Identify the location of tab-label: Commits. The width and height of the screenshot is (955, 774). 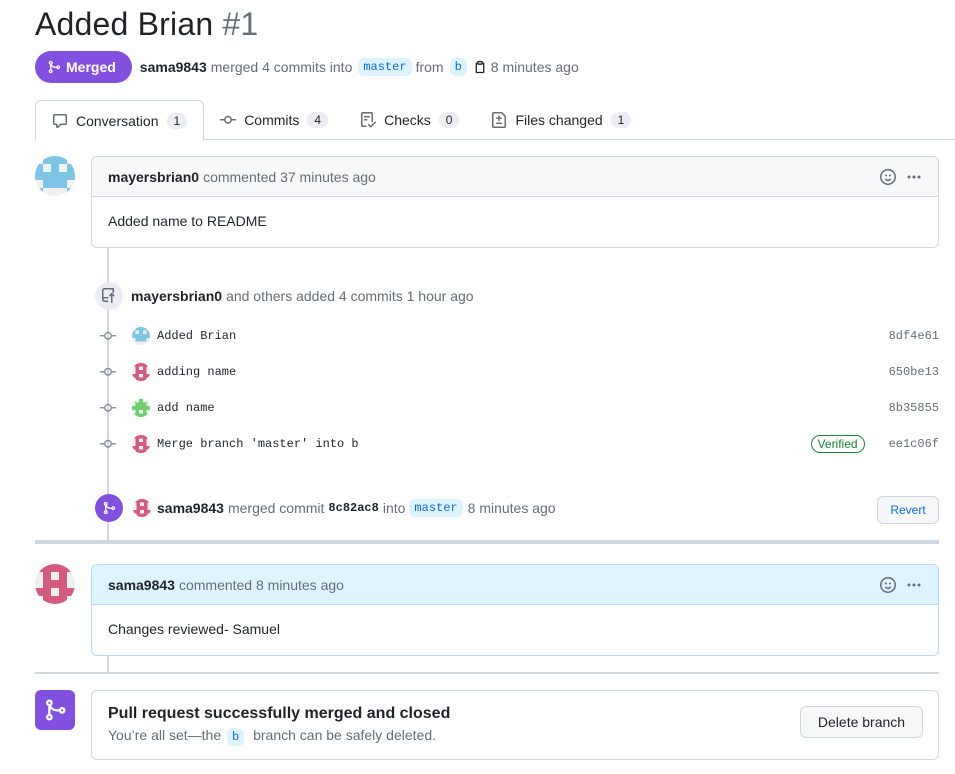
(272, 120).